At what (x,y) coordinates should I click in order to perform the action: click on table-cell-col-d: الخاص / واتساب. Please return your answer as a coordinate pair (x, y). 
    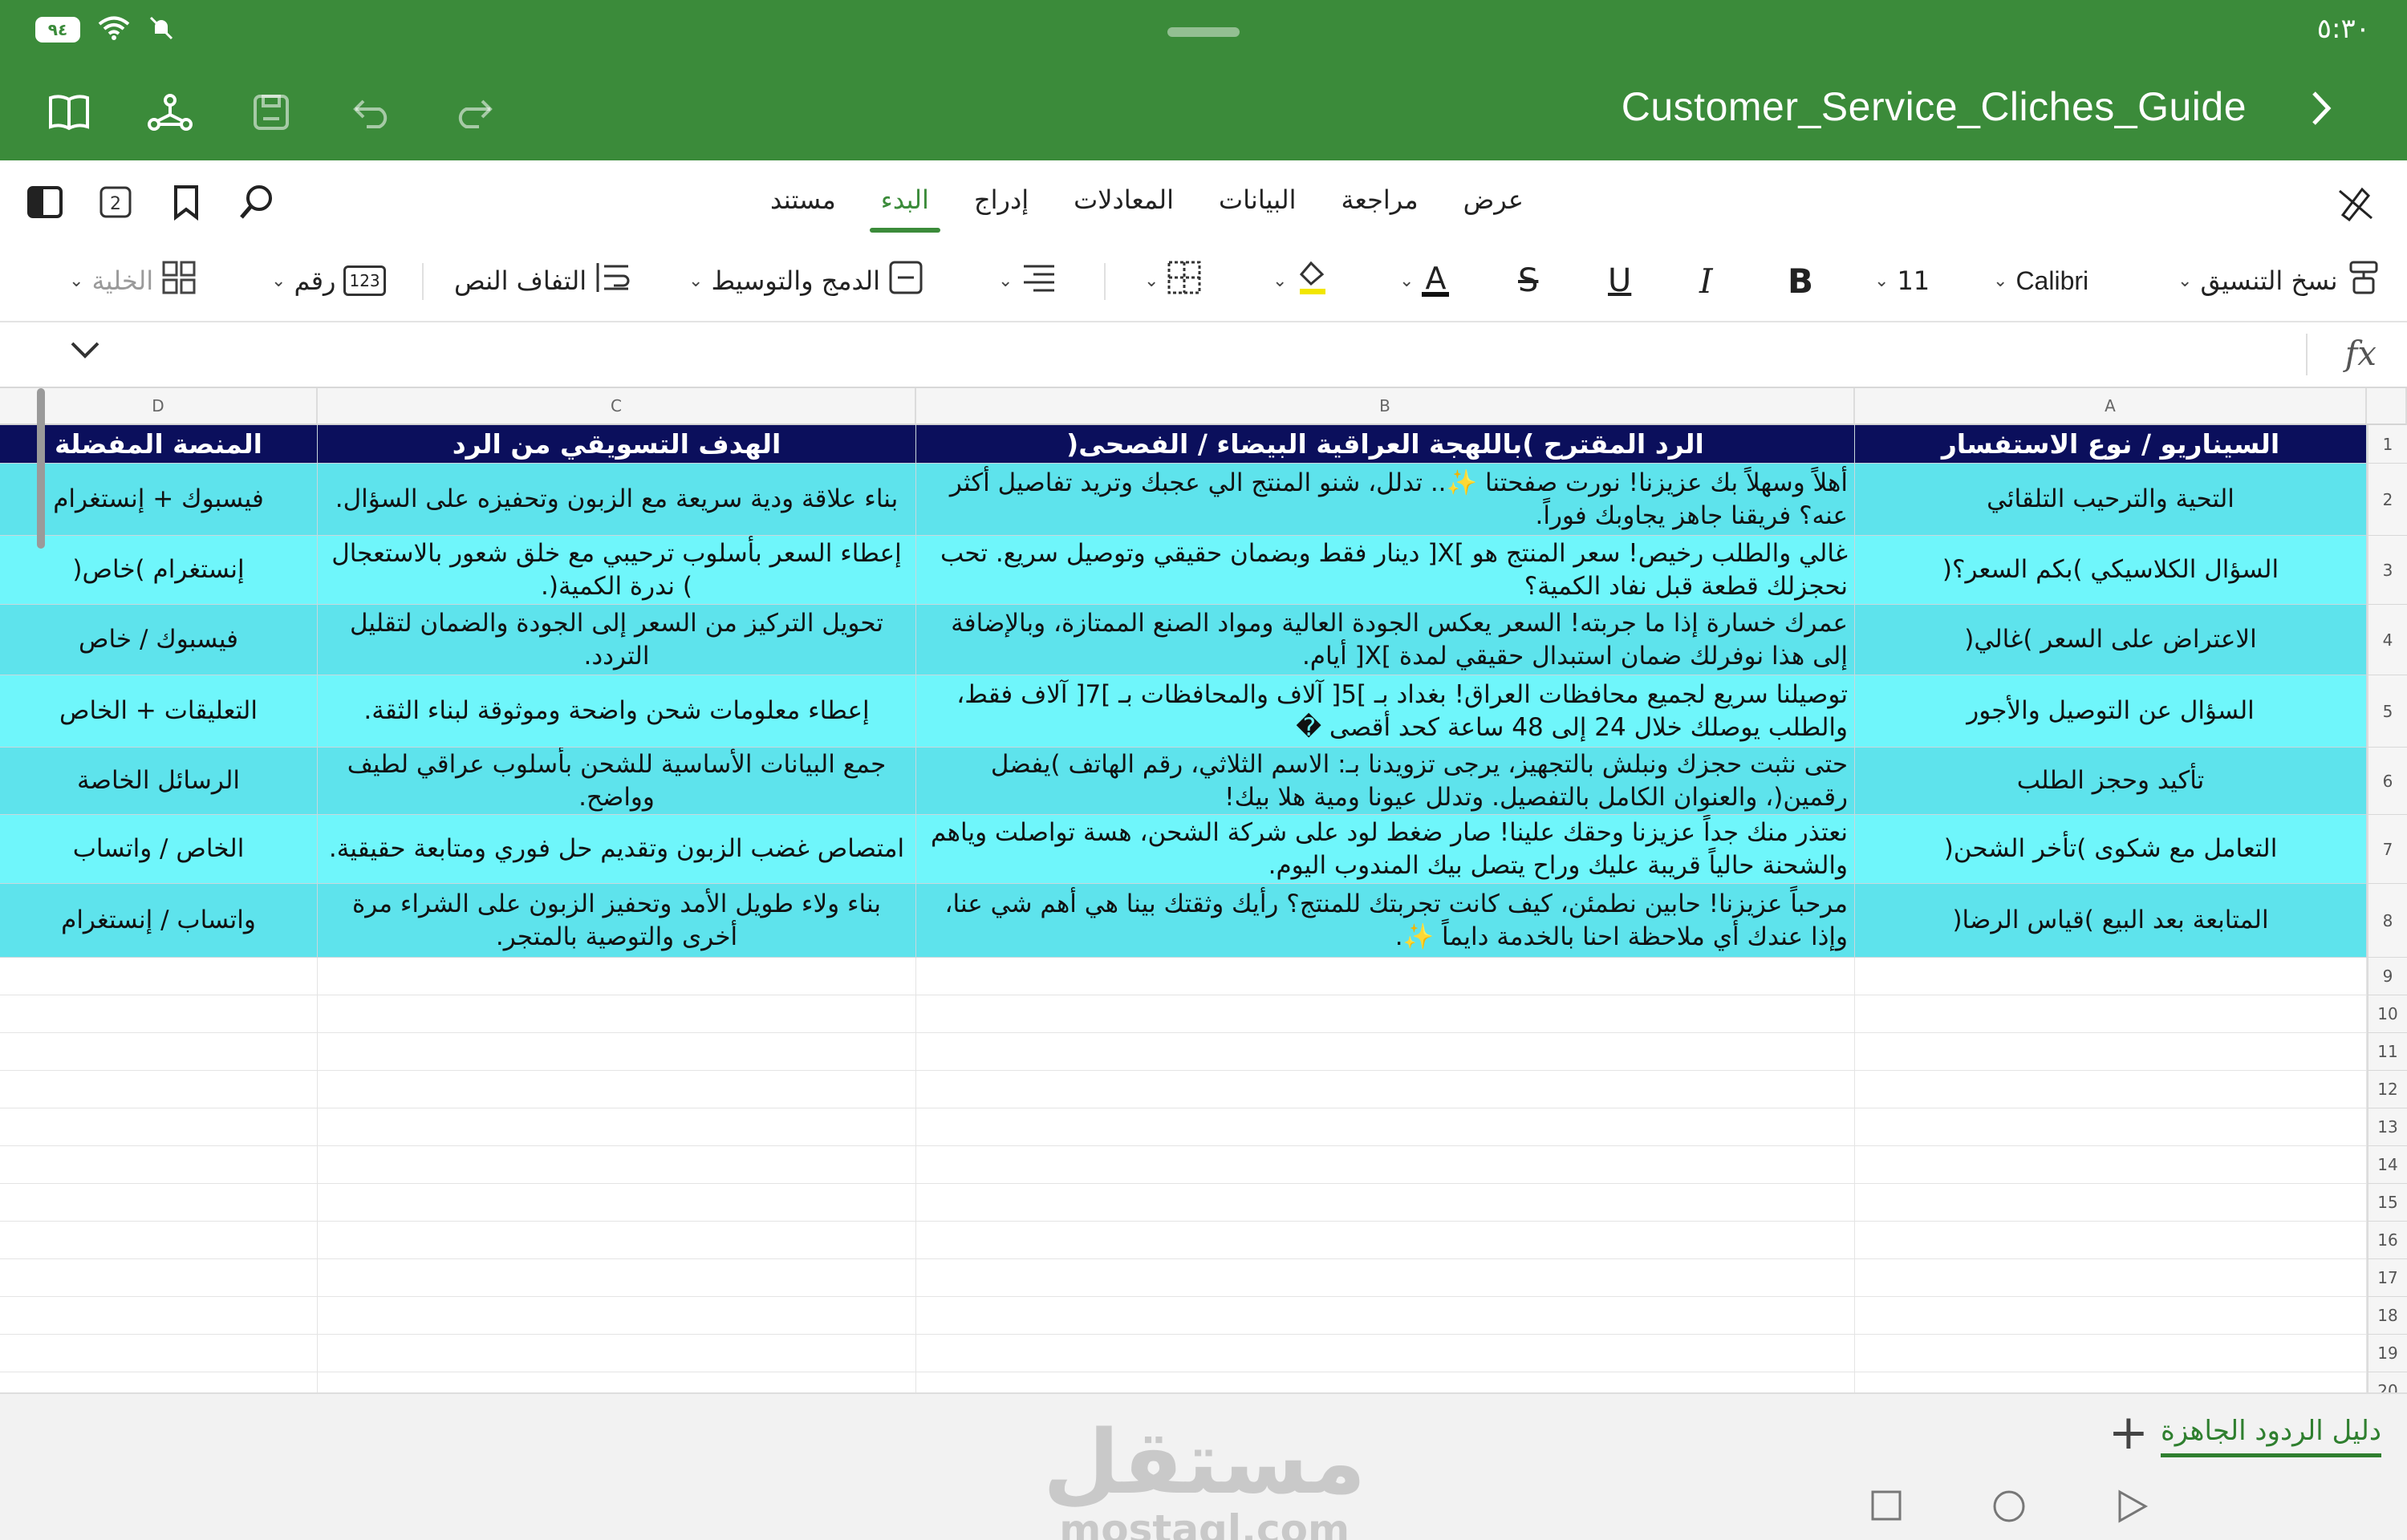
    Looking at the image, I should click on (159, 850).